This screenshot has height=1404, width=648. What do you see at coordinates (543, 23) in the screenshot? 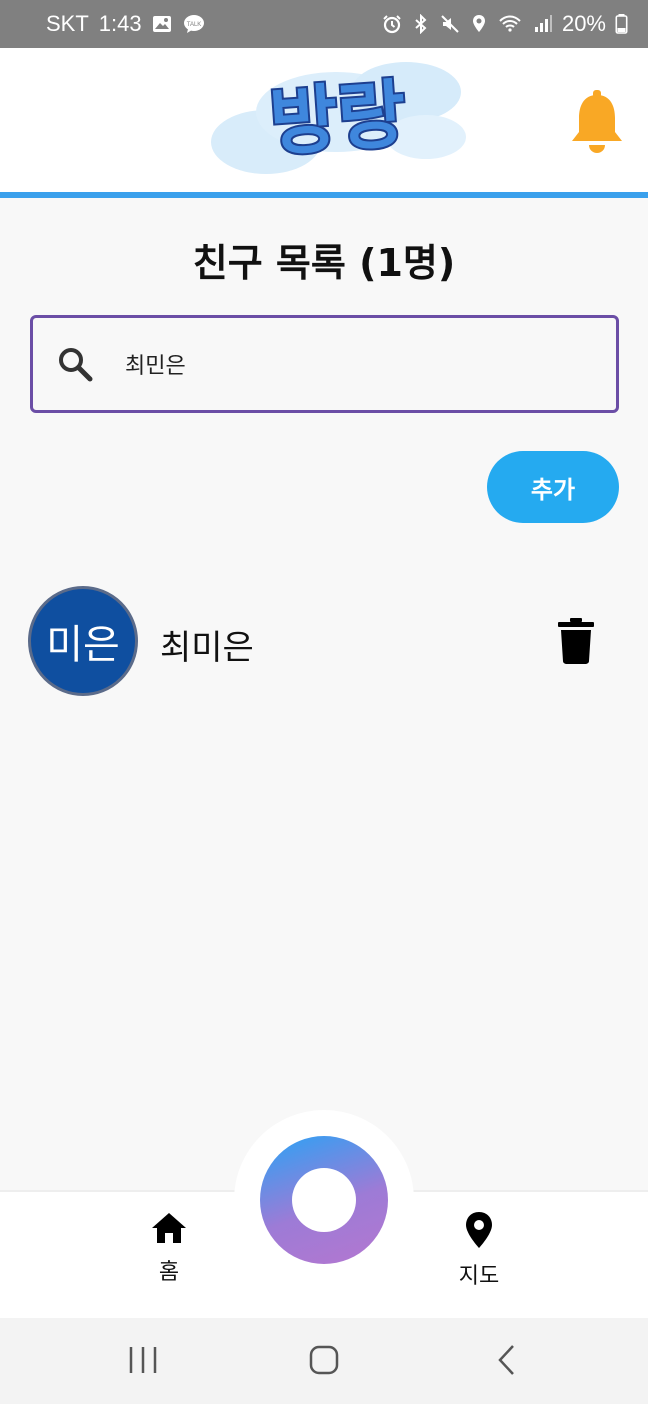
I see `signal-icon` at bounding box center [543, 23].